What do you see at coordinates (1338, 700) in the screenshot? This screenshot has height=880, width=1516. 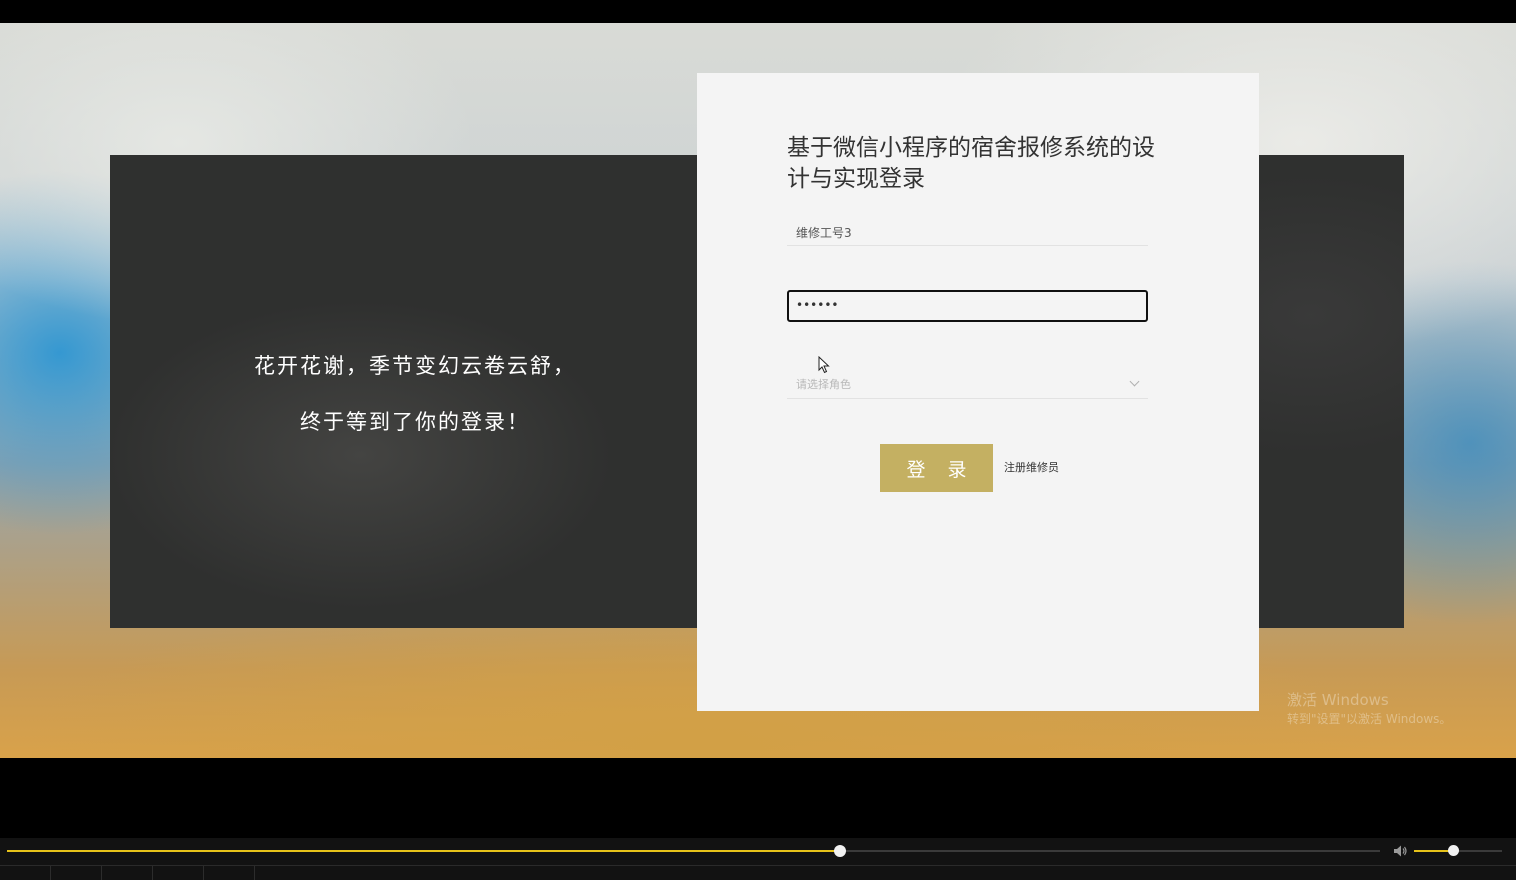 I see `windows-activation-title: 激活 Windows` at bounding box center [1338, 700].